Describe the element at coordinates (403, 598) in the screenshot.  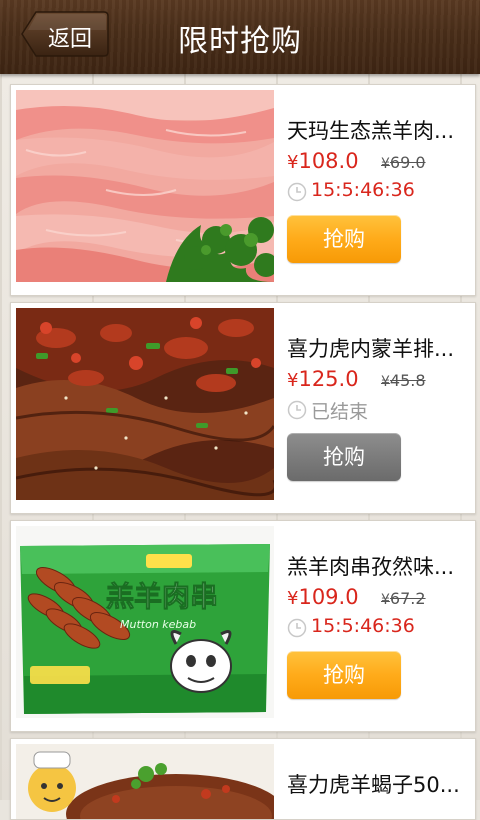
I see `original-price: ¥67.2` at that location.